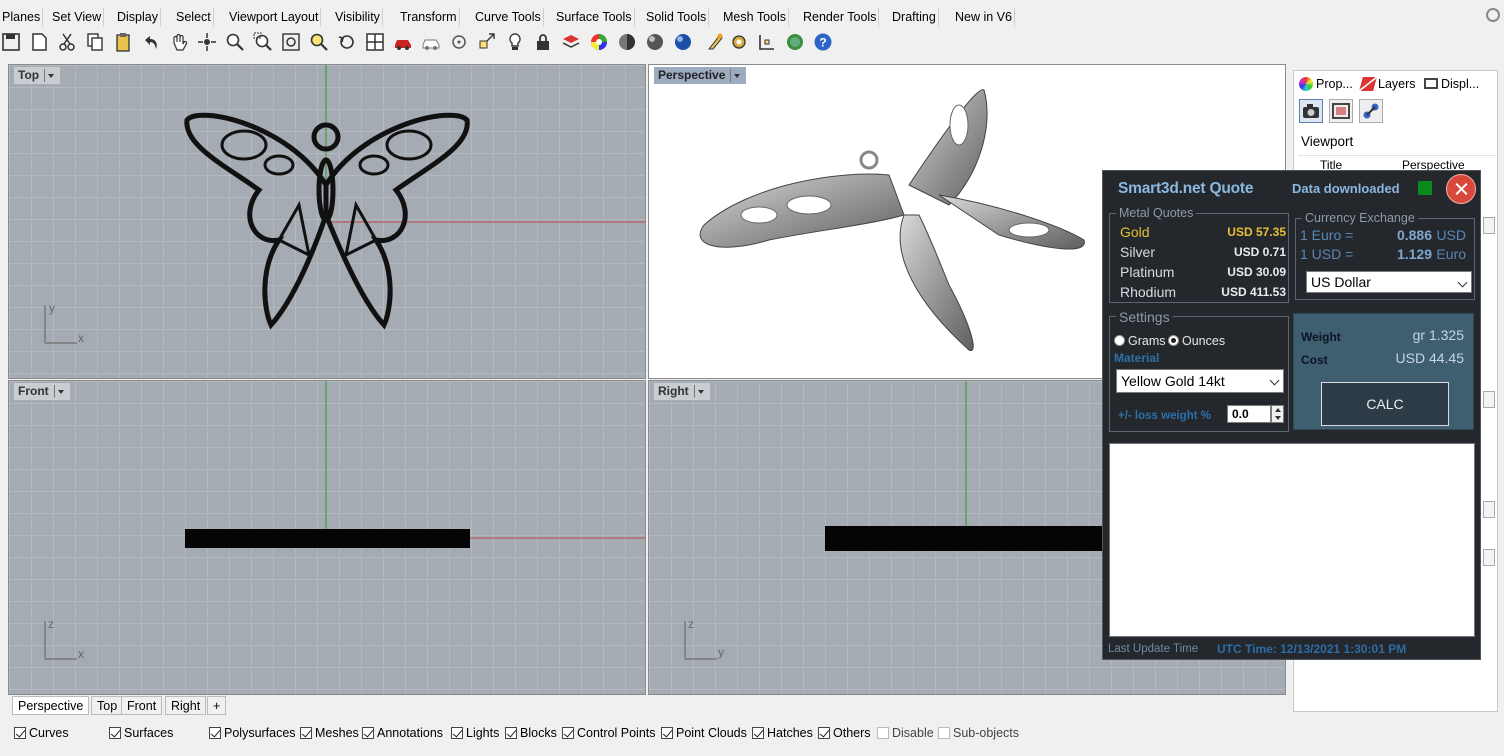  Describe the element at coordinates (235, 42) in the screenshot. I see `zoom-icon` at that location.